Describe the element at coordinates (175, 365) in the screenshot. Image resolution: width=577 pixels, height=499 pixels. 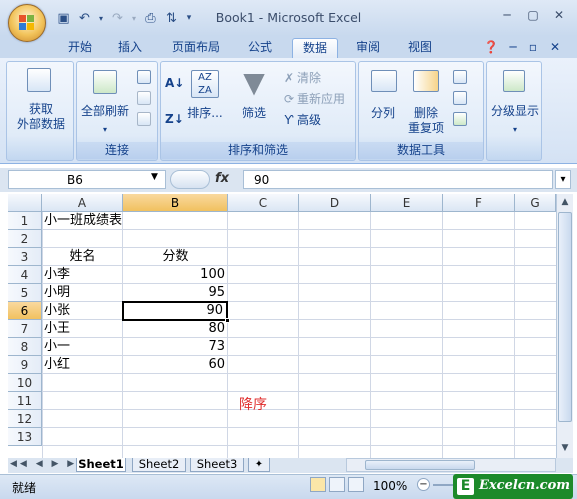
I see `cell-b9: 60` at that location.